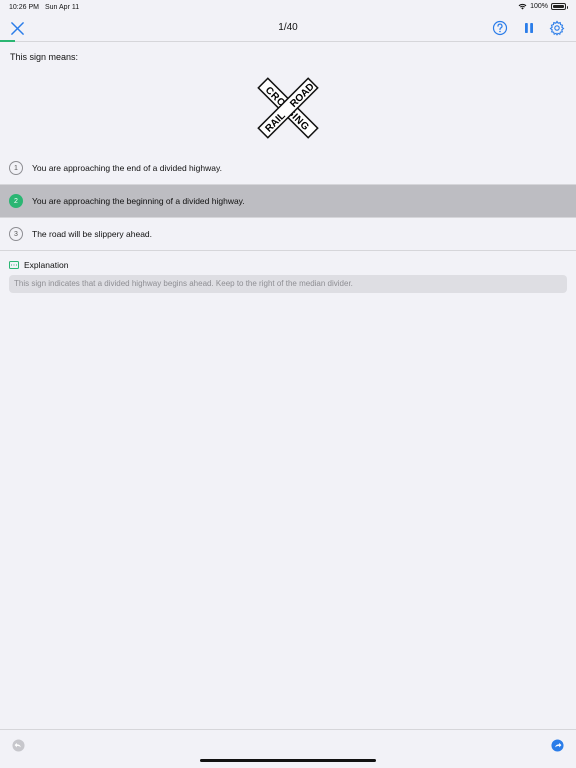 The width and height of the screenshot is (576, 768). What do you see at coordinates (24, 7) in the screenshot?
I see `status-time: 10:26 PM` at bounding box center [24, 7].